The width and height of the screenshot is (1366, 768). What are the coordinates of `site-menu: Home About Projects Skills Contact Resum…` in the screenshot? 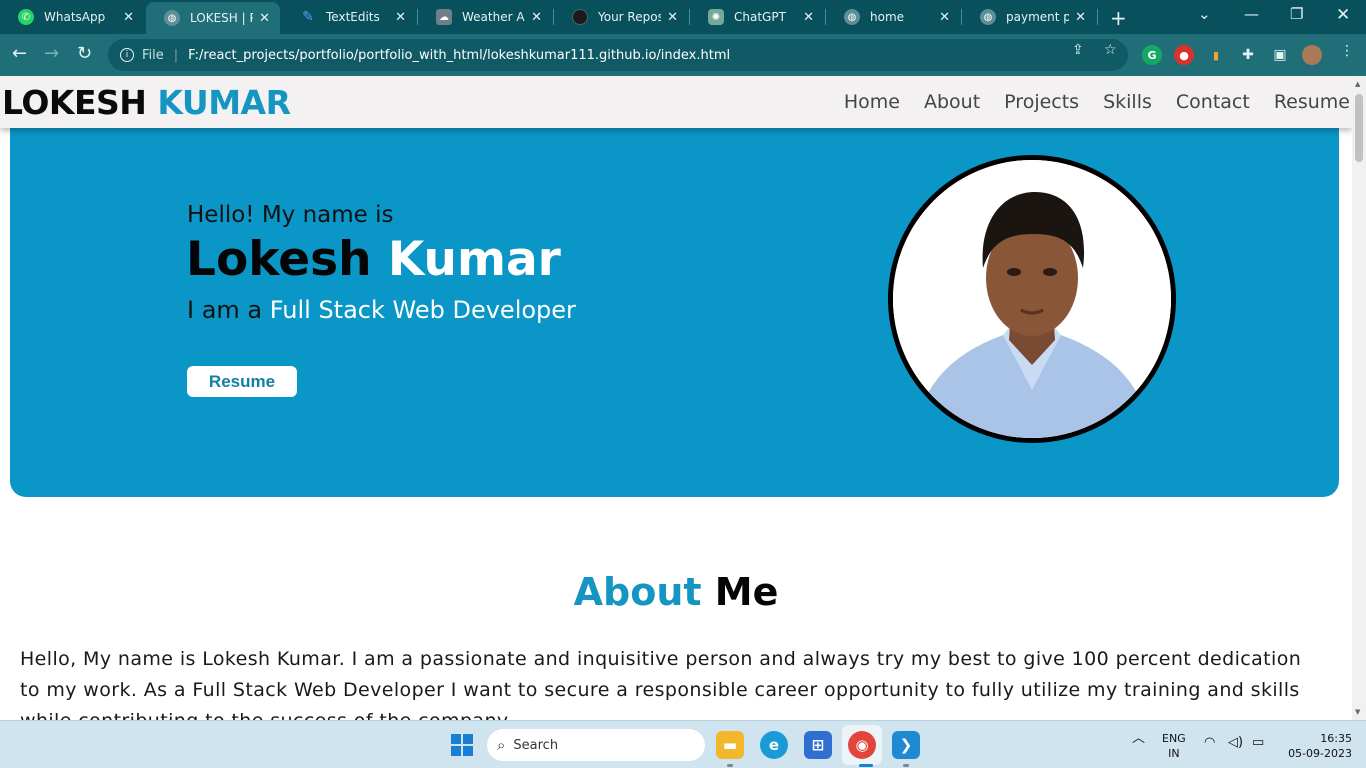 It's located at (1097, 102).